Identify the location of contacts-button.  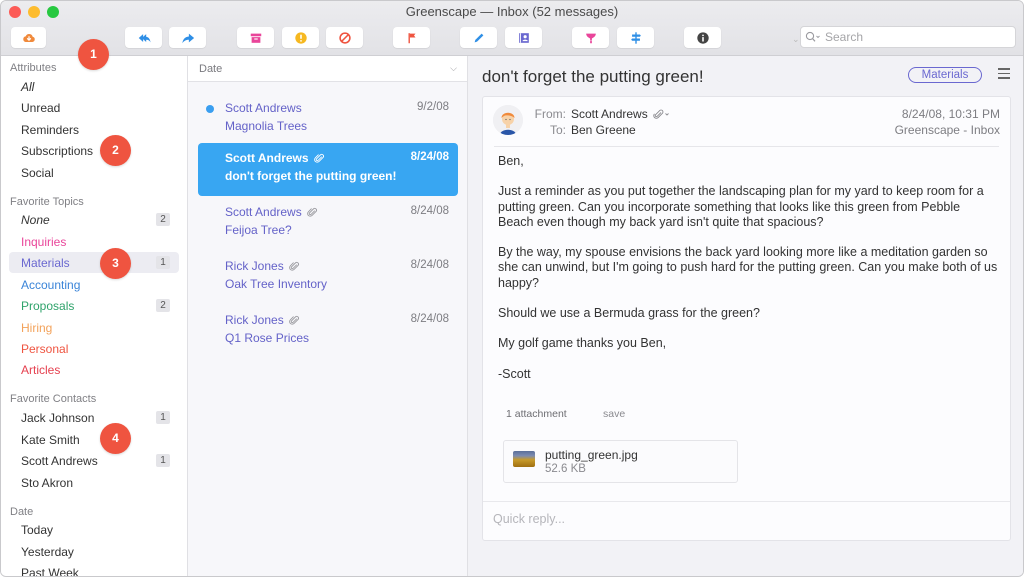
(523, 37).